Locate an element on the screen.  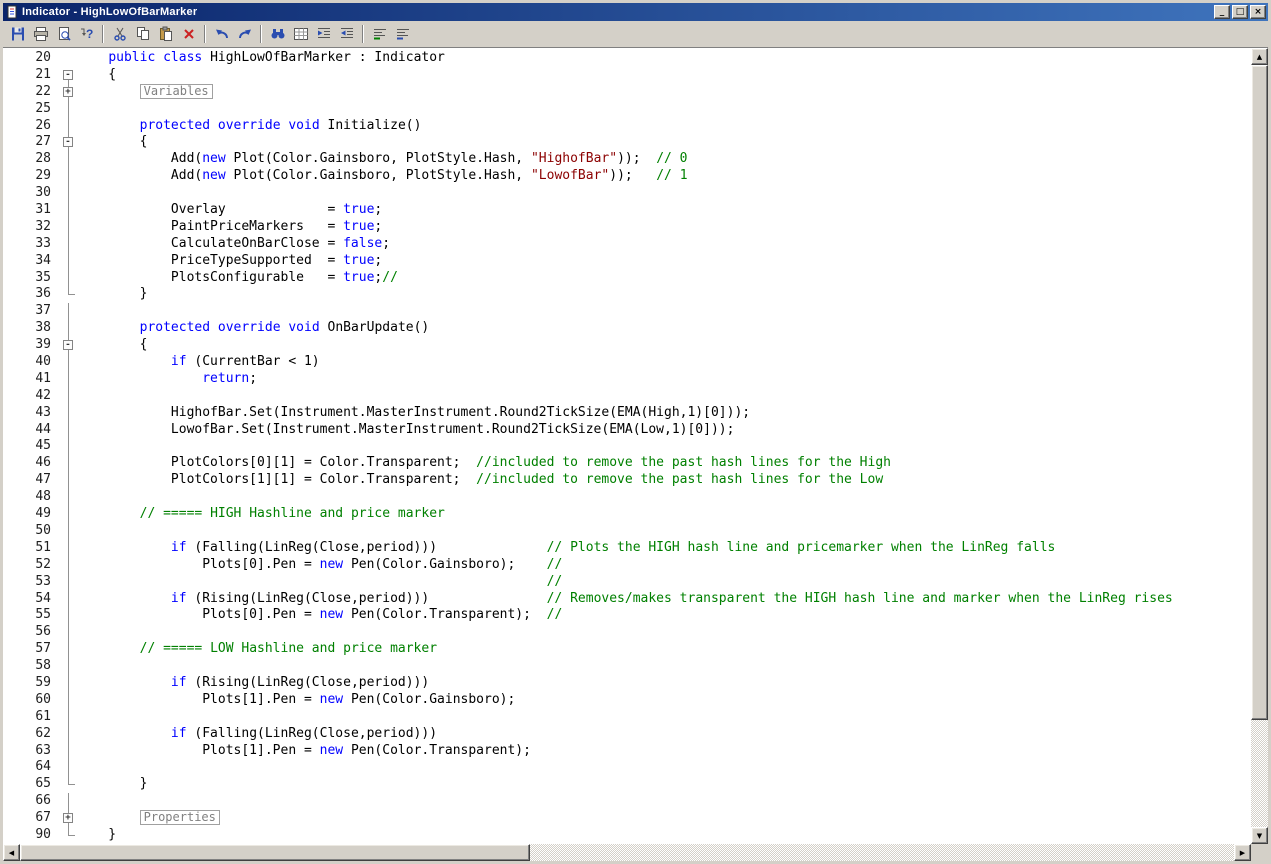
code-line: 58 is located at coordinates (627, 666).